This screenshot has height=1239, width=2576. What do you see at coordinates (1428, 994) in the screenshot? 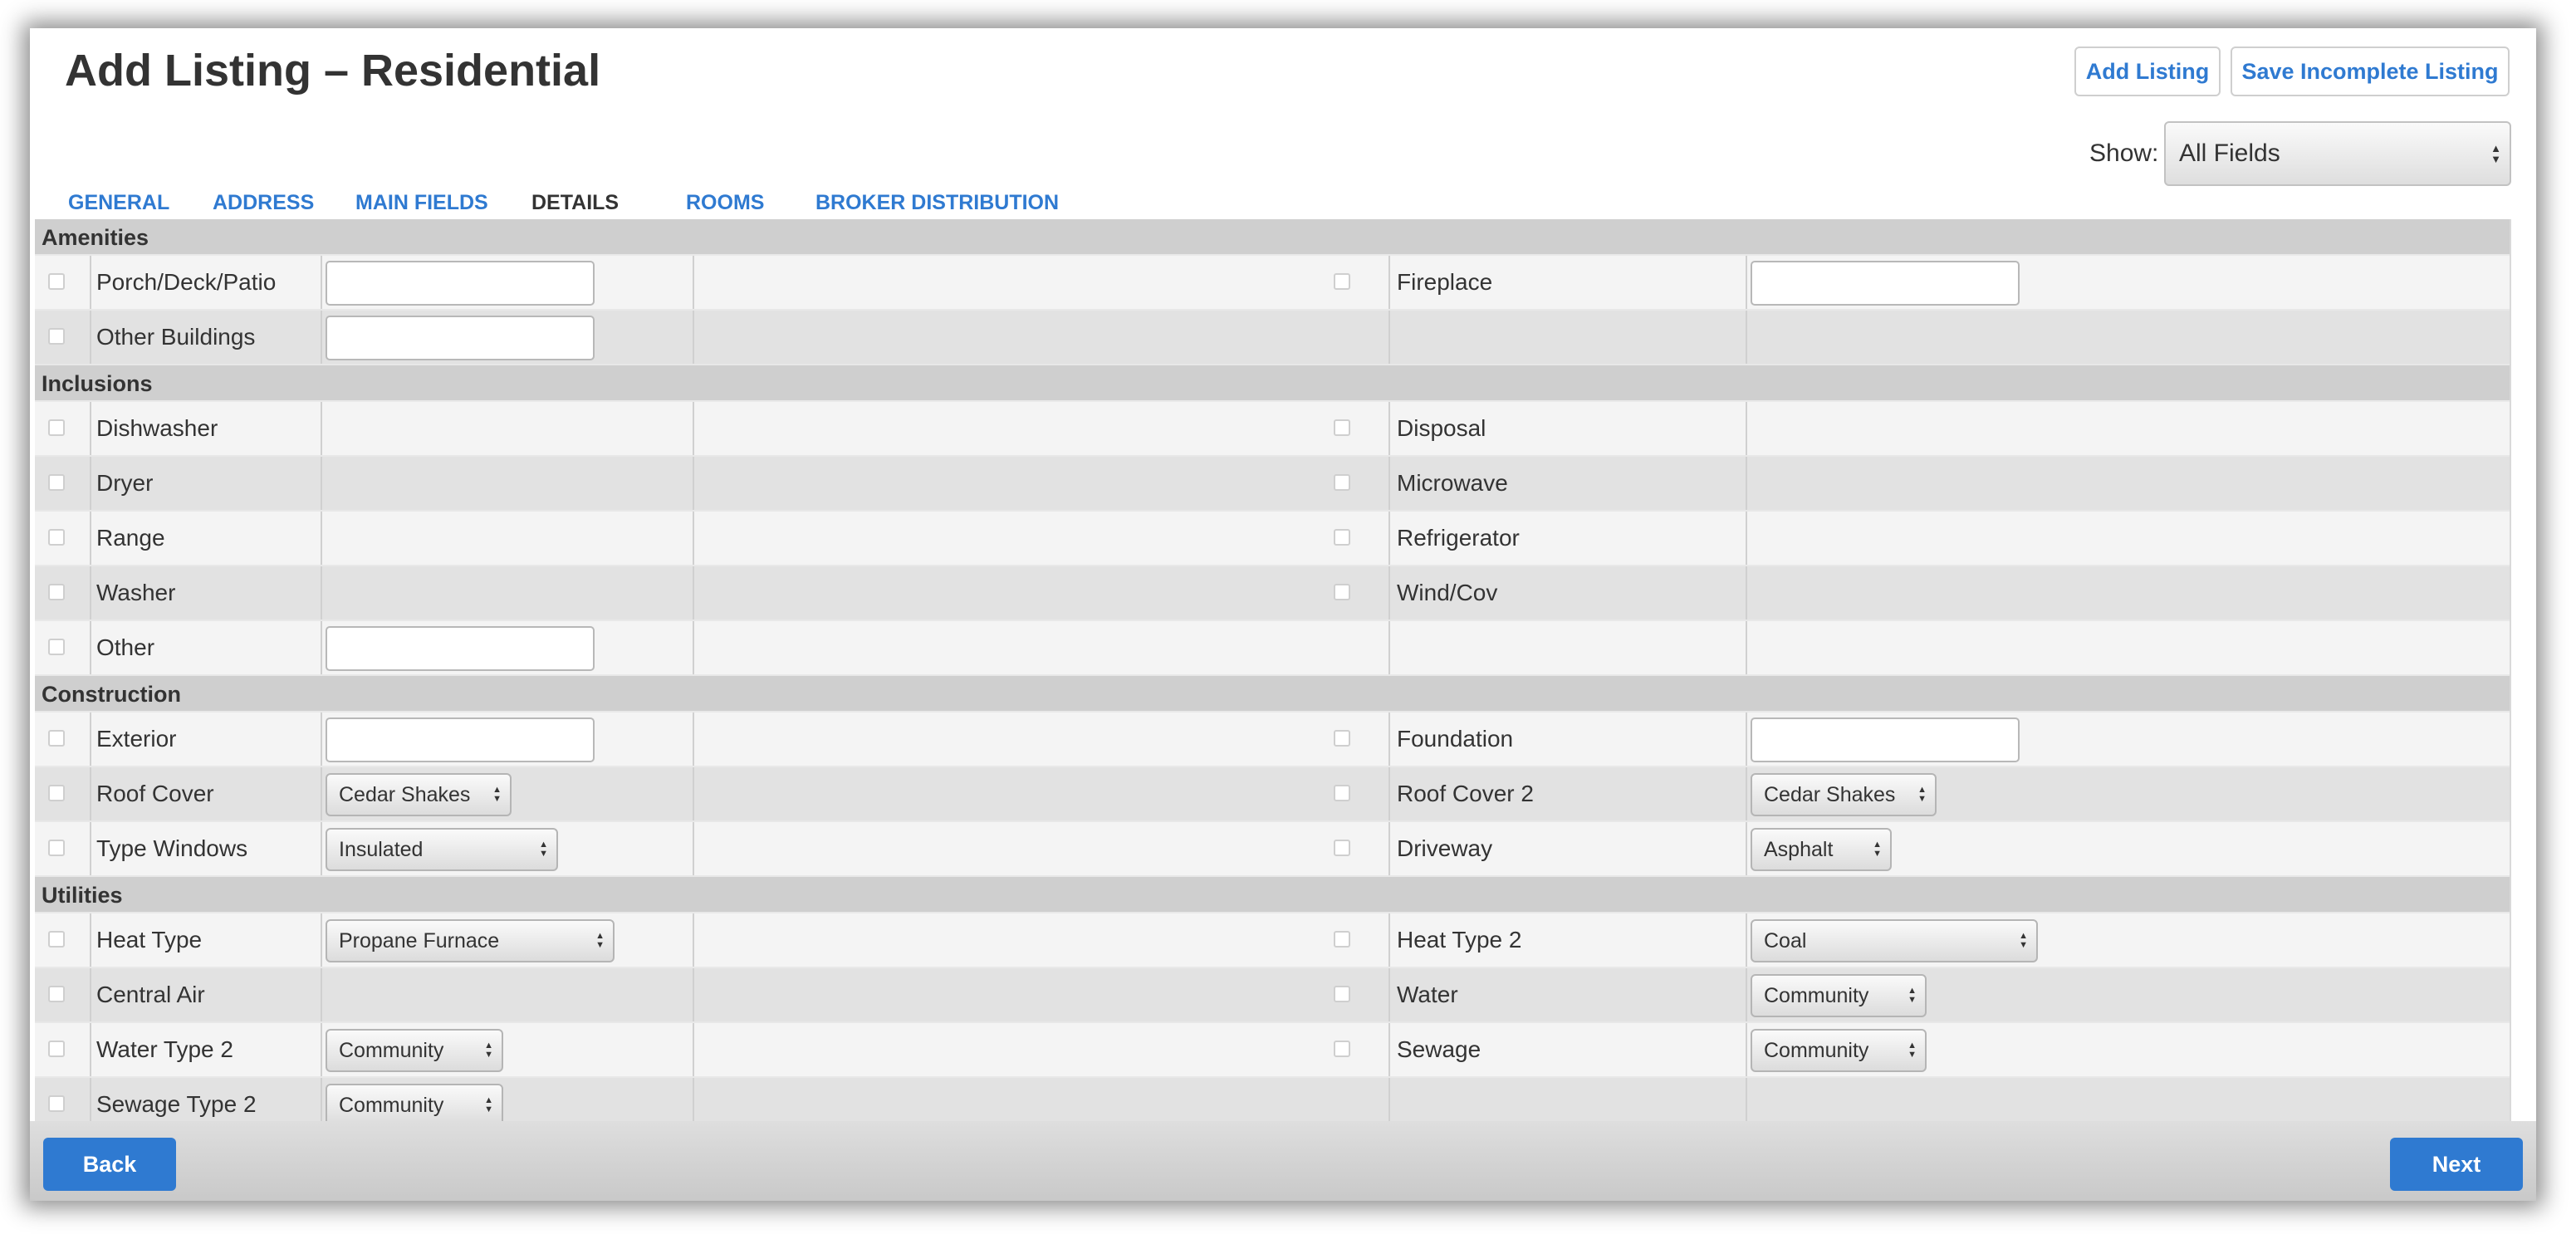
I see `water-label: Water` at bounding box center [1428, 994].